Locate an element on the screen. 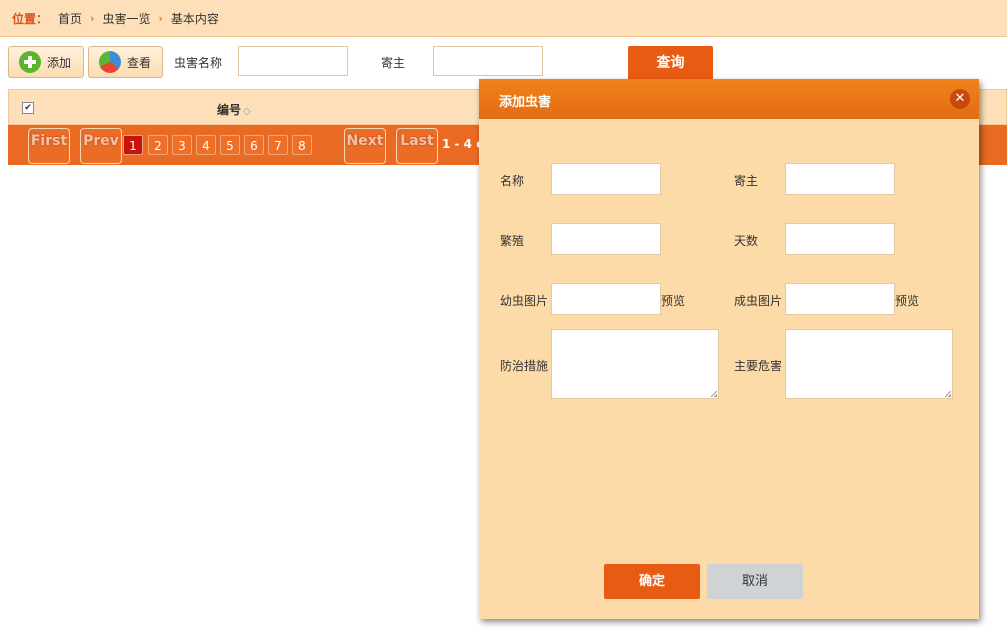  page-3: 3 is located at coordinates (182, 145).